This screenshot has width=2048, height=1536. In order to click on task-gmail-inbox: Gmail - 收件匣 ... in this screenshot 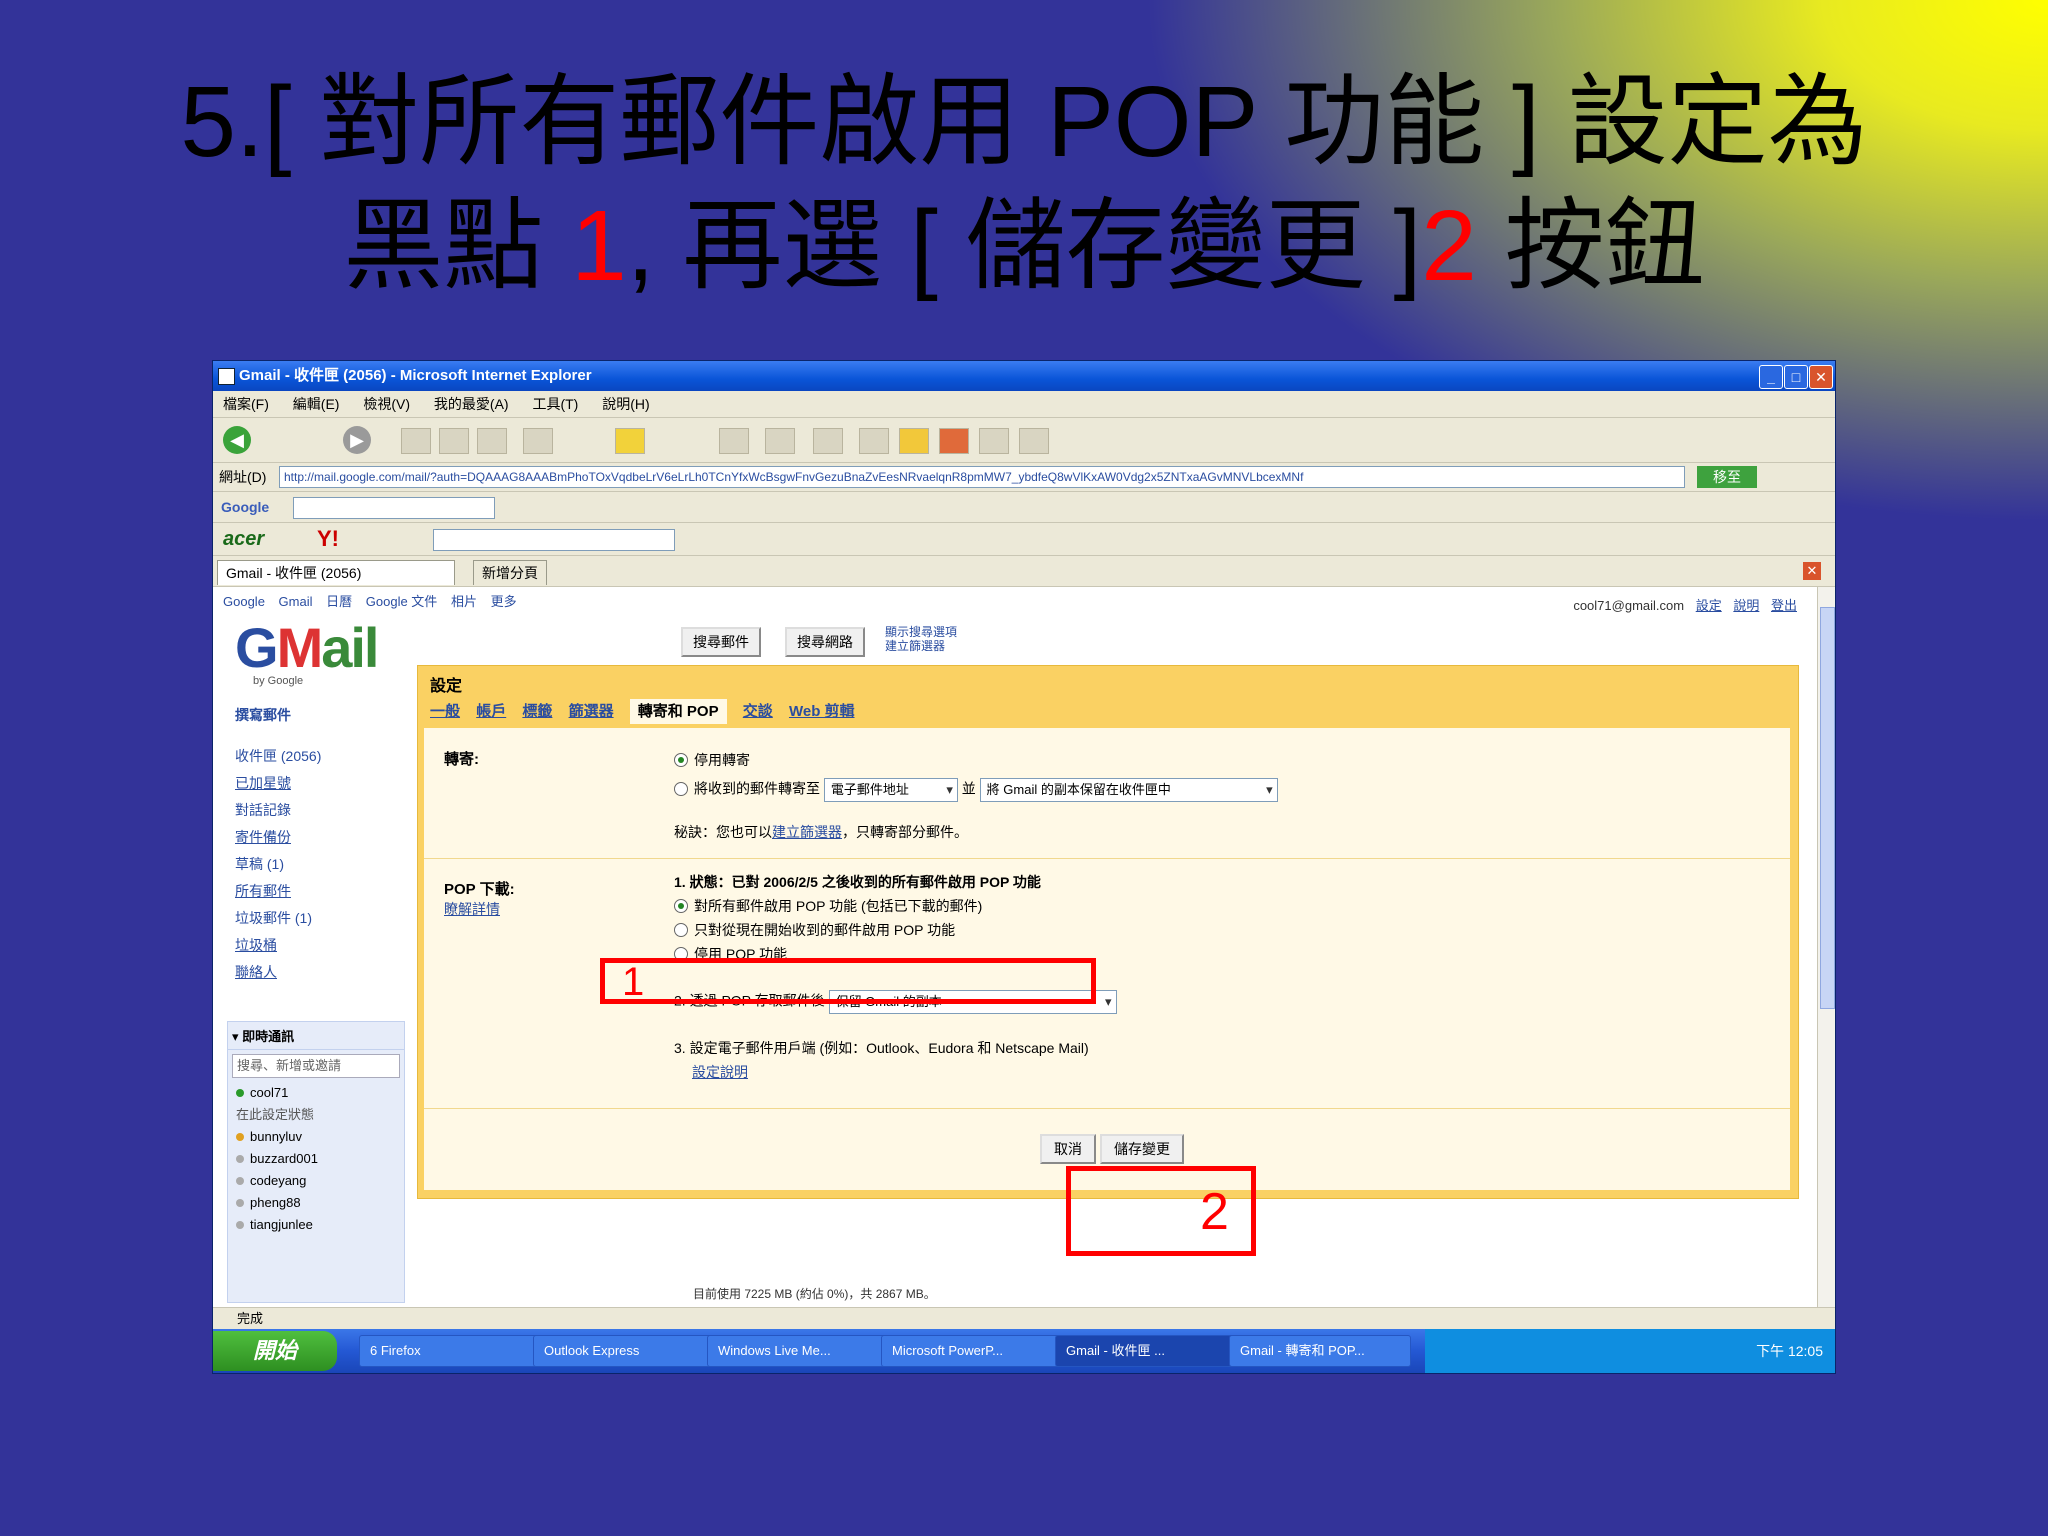, I will do `click(1146, 1351)`.